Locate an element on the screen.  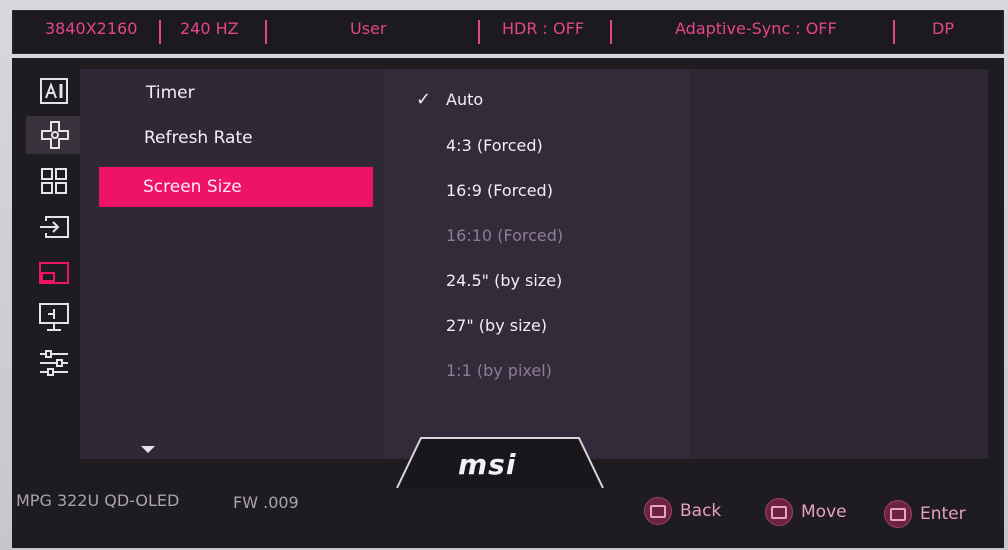
enter-hint: Enter is located at coordinates (925, 514).